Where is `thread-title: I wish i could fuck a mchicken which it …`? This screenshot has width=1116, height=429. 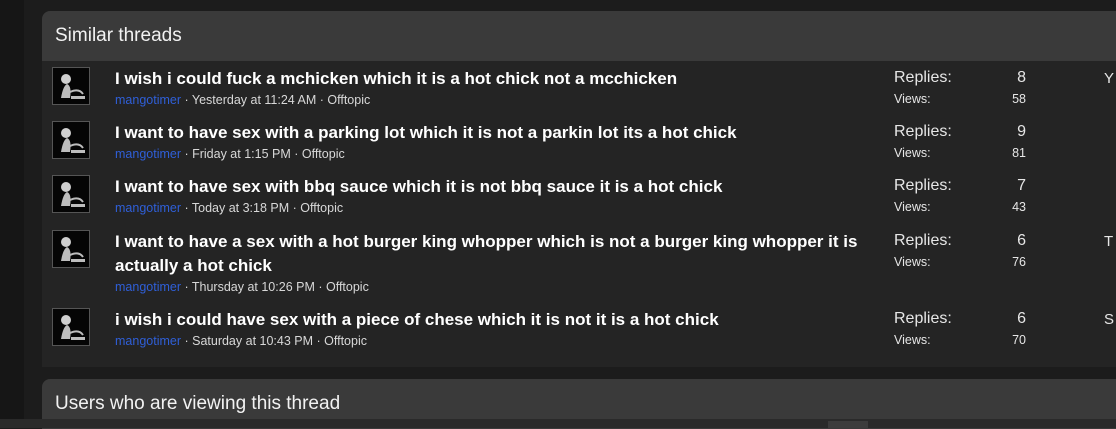 thread-title: I wish i could fuck a mchicken which it … is located at coordinates (495, 79).